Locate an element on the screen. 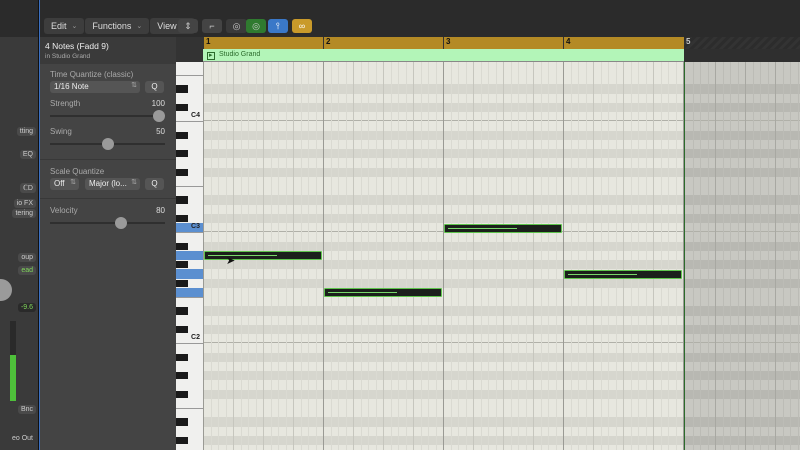 The image size is (800, 450). link-button: ∞ is located at coordinates (302, 26).